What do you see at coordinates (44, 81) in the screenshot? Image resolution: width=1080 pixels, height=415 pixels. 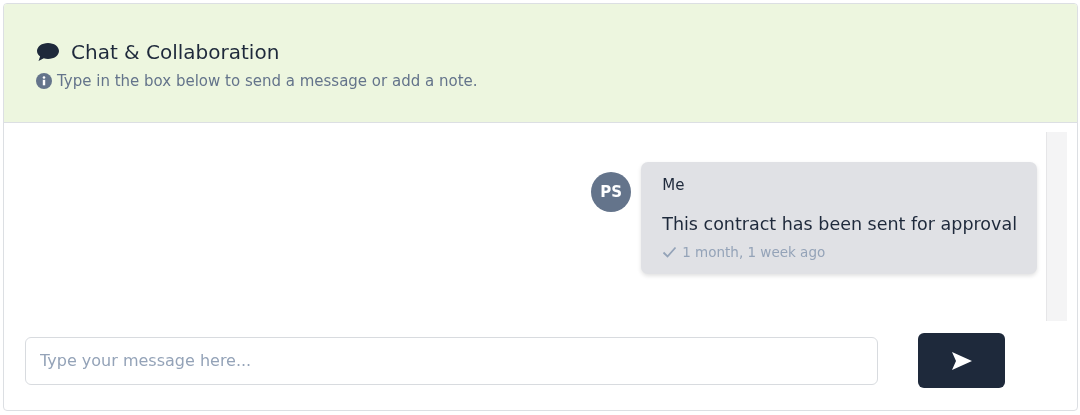 I see `info-icon` at bounding box center [44, 81].